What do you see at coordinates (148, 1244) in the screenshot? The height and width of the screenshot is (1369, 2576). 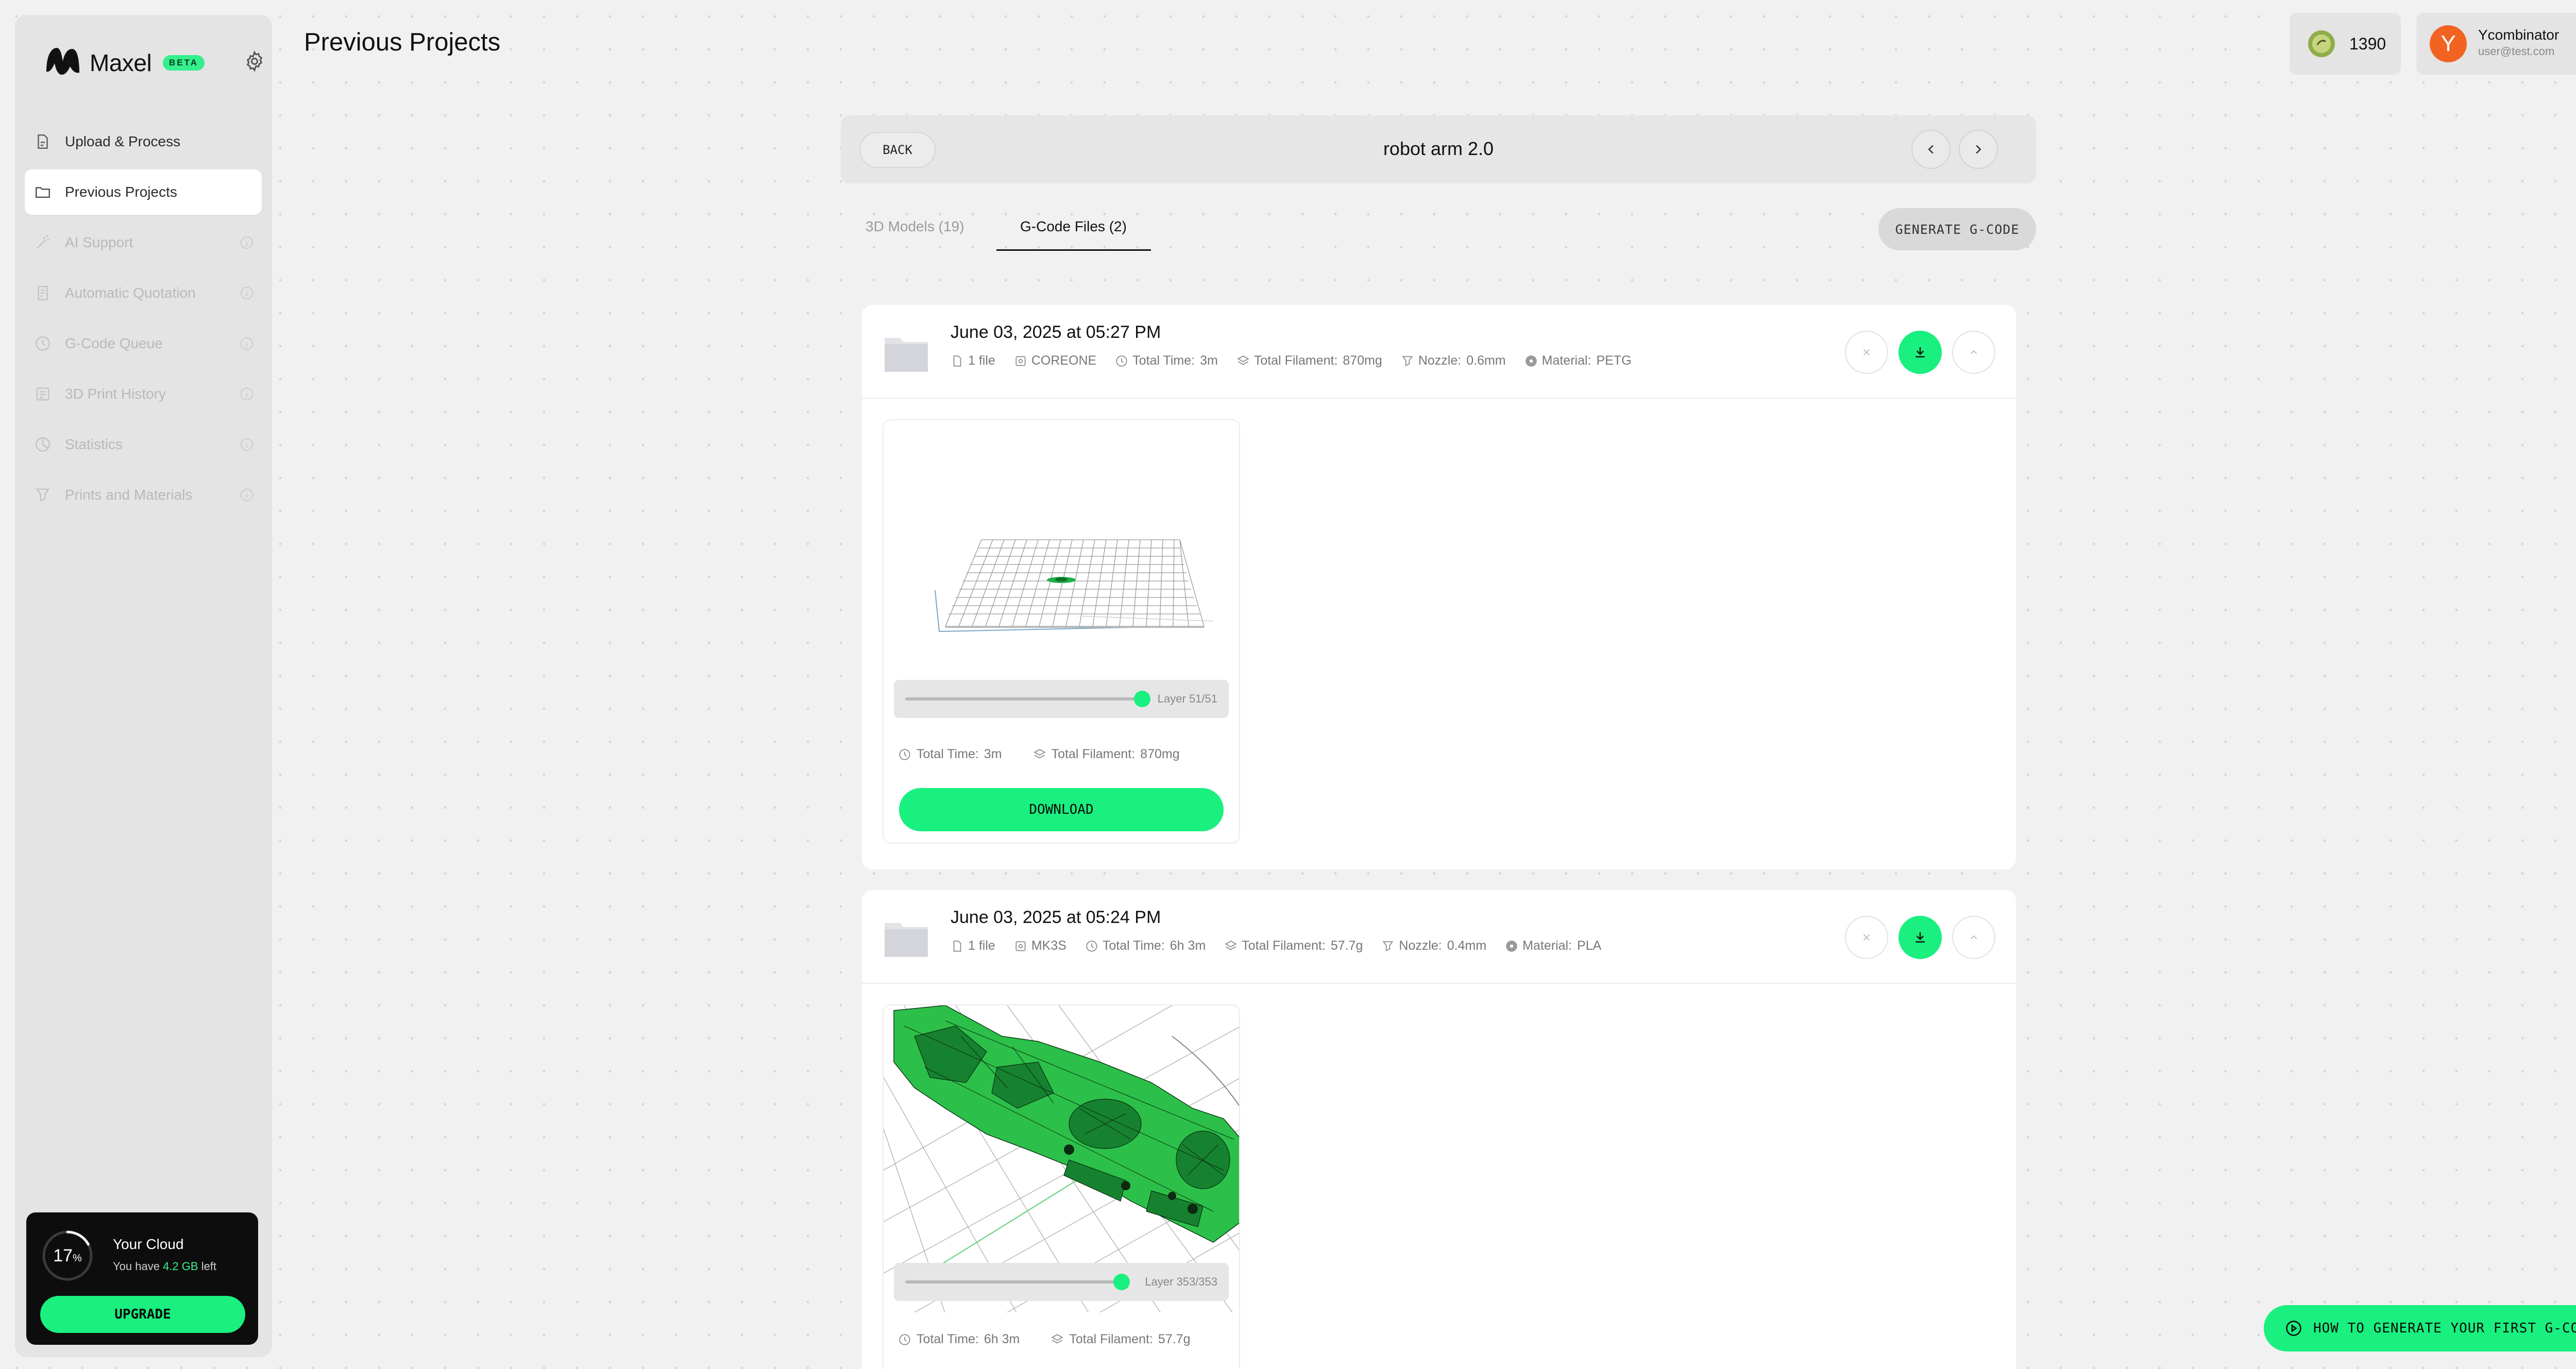 I see `cloud-title: Your Cloud` at bounding box center [148, 1244].